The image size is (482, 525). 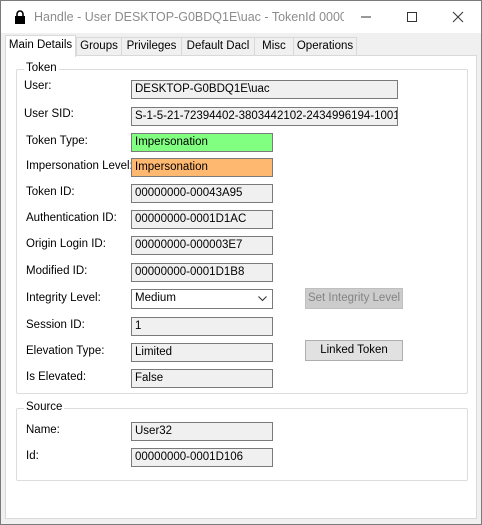 I want to click on is-elevated-field: False, so click(x=202, y=378).